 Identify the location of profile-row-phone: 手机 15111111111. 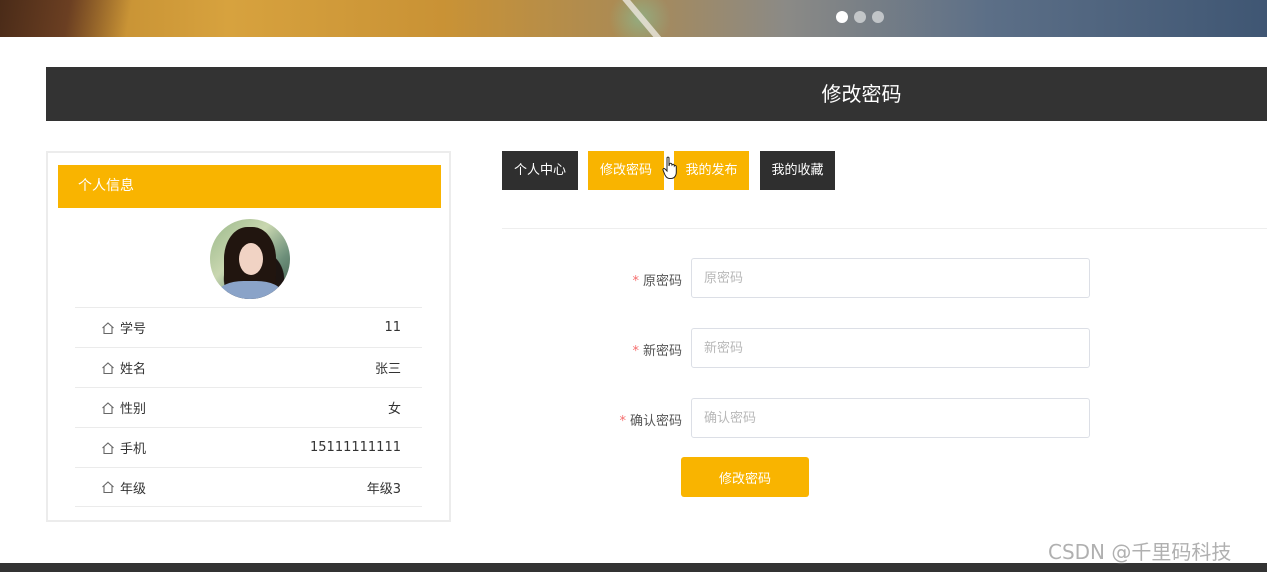
(248, 447).